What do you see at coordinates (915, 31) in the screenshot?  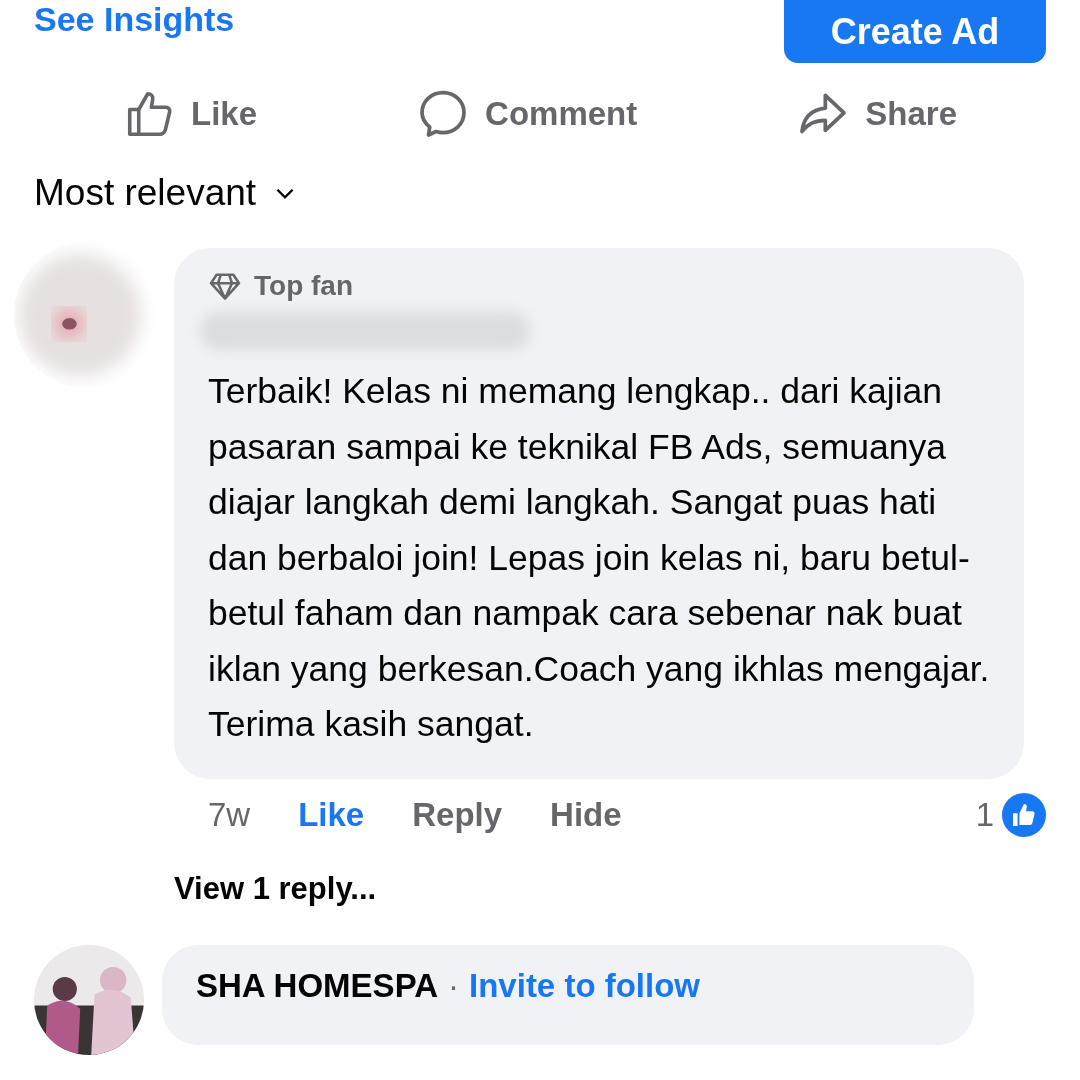 I see `create-ad-button: Create Ad` at bounding box center [915, 31].